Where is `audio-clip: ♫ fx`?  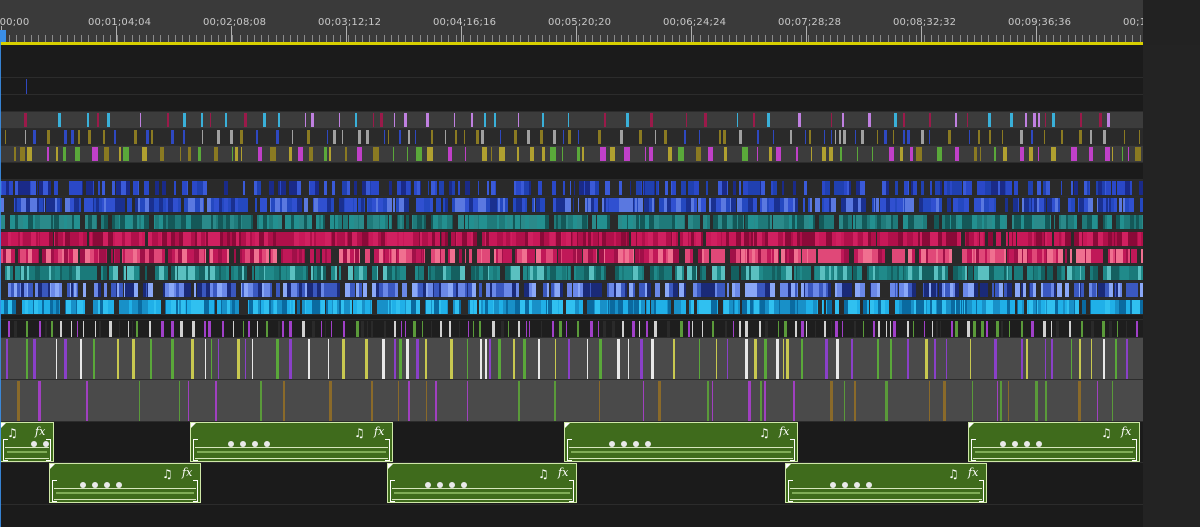
audio-clip: ♫ fx is located at coordinates (27, 442).